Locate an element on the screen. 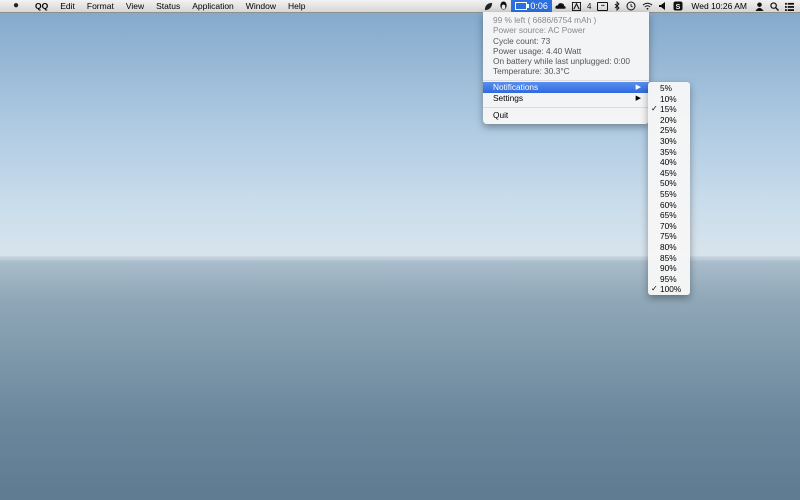 This screenshot has width=800, height=500. notify-level-item: 10% is located at coordinates (669, 99).